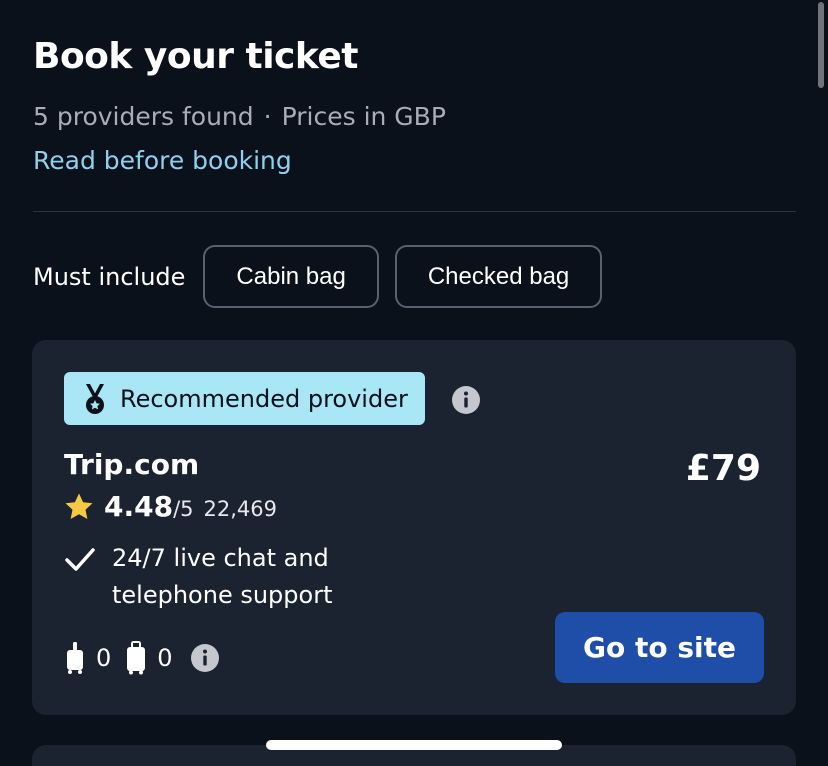 The image size is (828, 766). I want to click on feature-item: 24/7 live chat and telephone support, so click(218, 577).